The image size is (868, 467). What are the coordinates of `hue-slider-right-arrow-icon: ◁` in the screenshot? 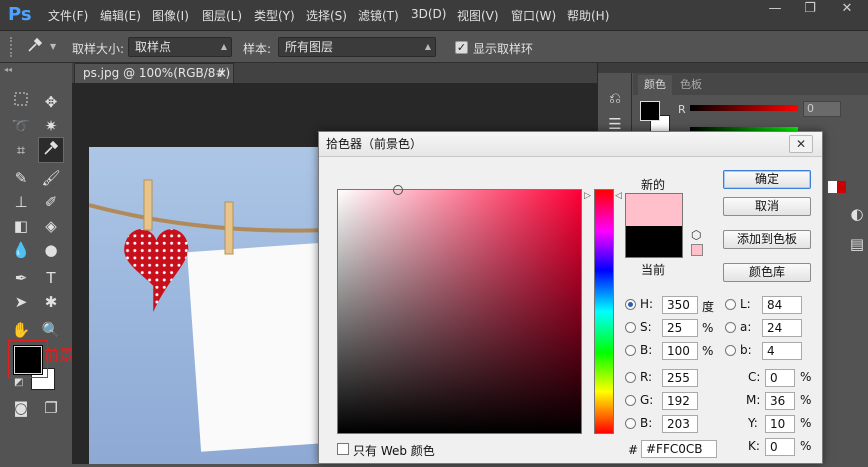 It's located at (618, 196).